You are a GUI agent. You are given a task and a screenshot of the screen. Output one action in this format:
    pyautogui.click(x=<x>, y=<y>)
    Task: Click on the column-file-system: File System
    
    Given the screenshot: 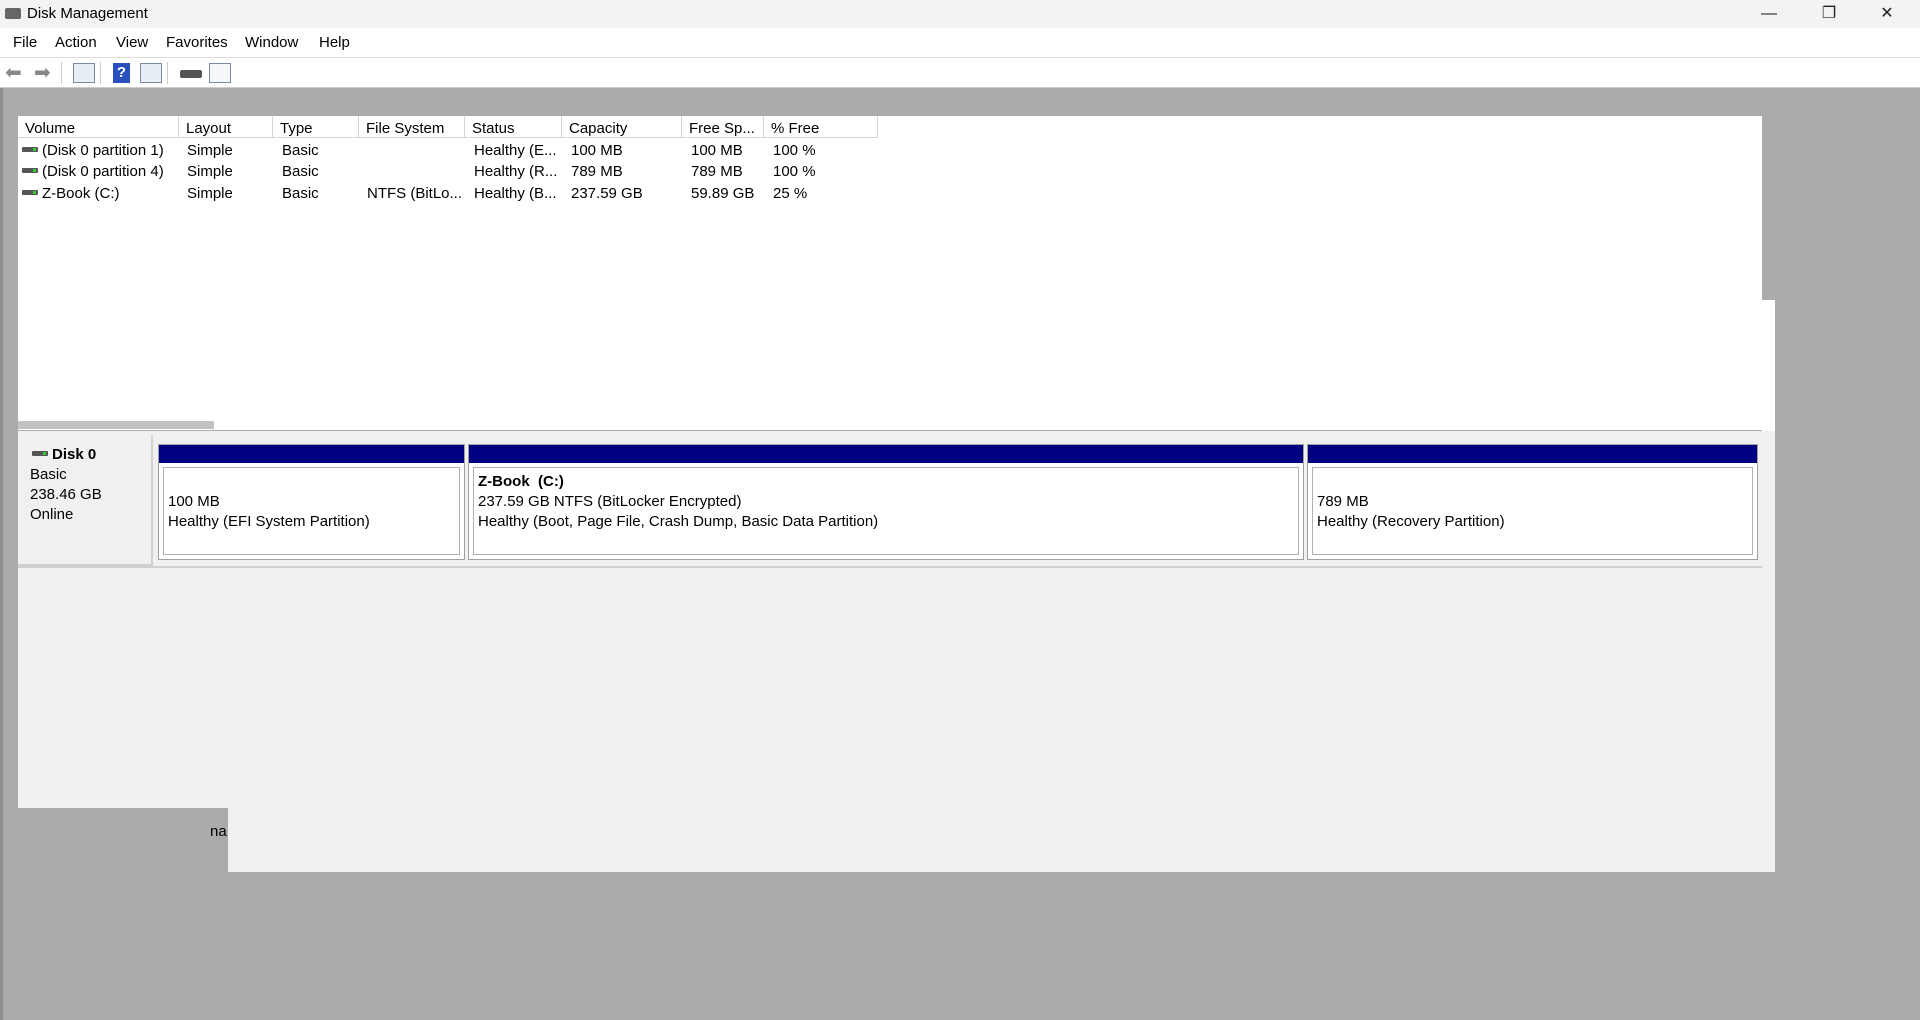 What is the action you would take?
    pyautogui.click(x=412, y=127)
    